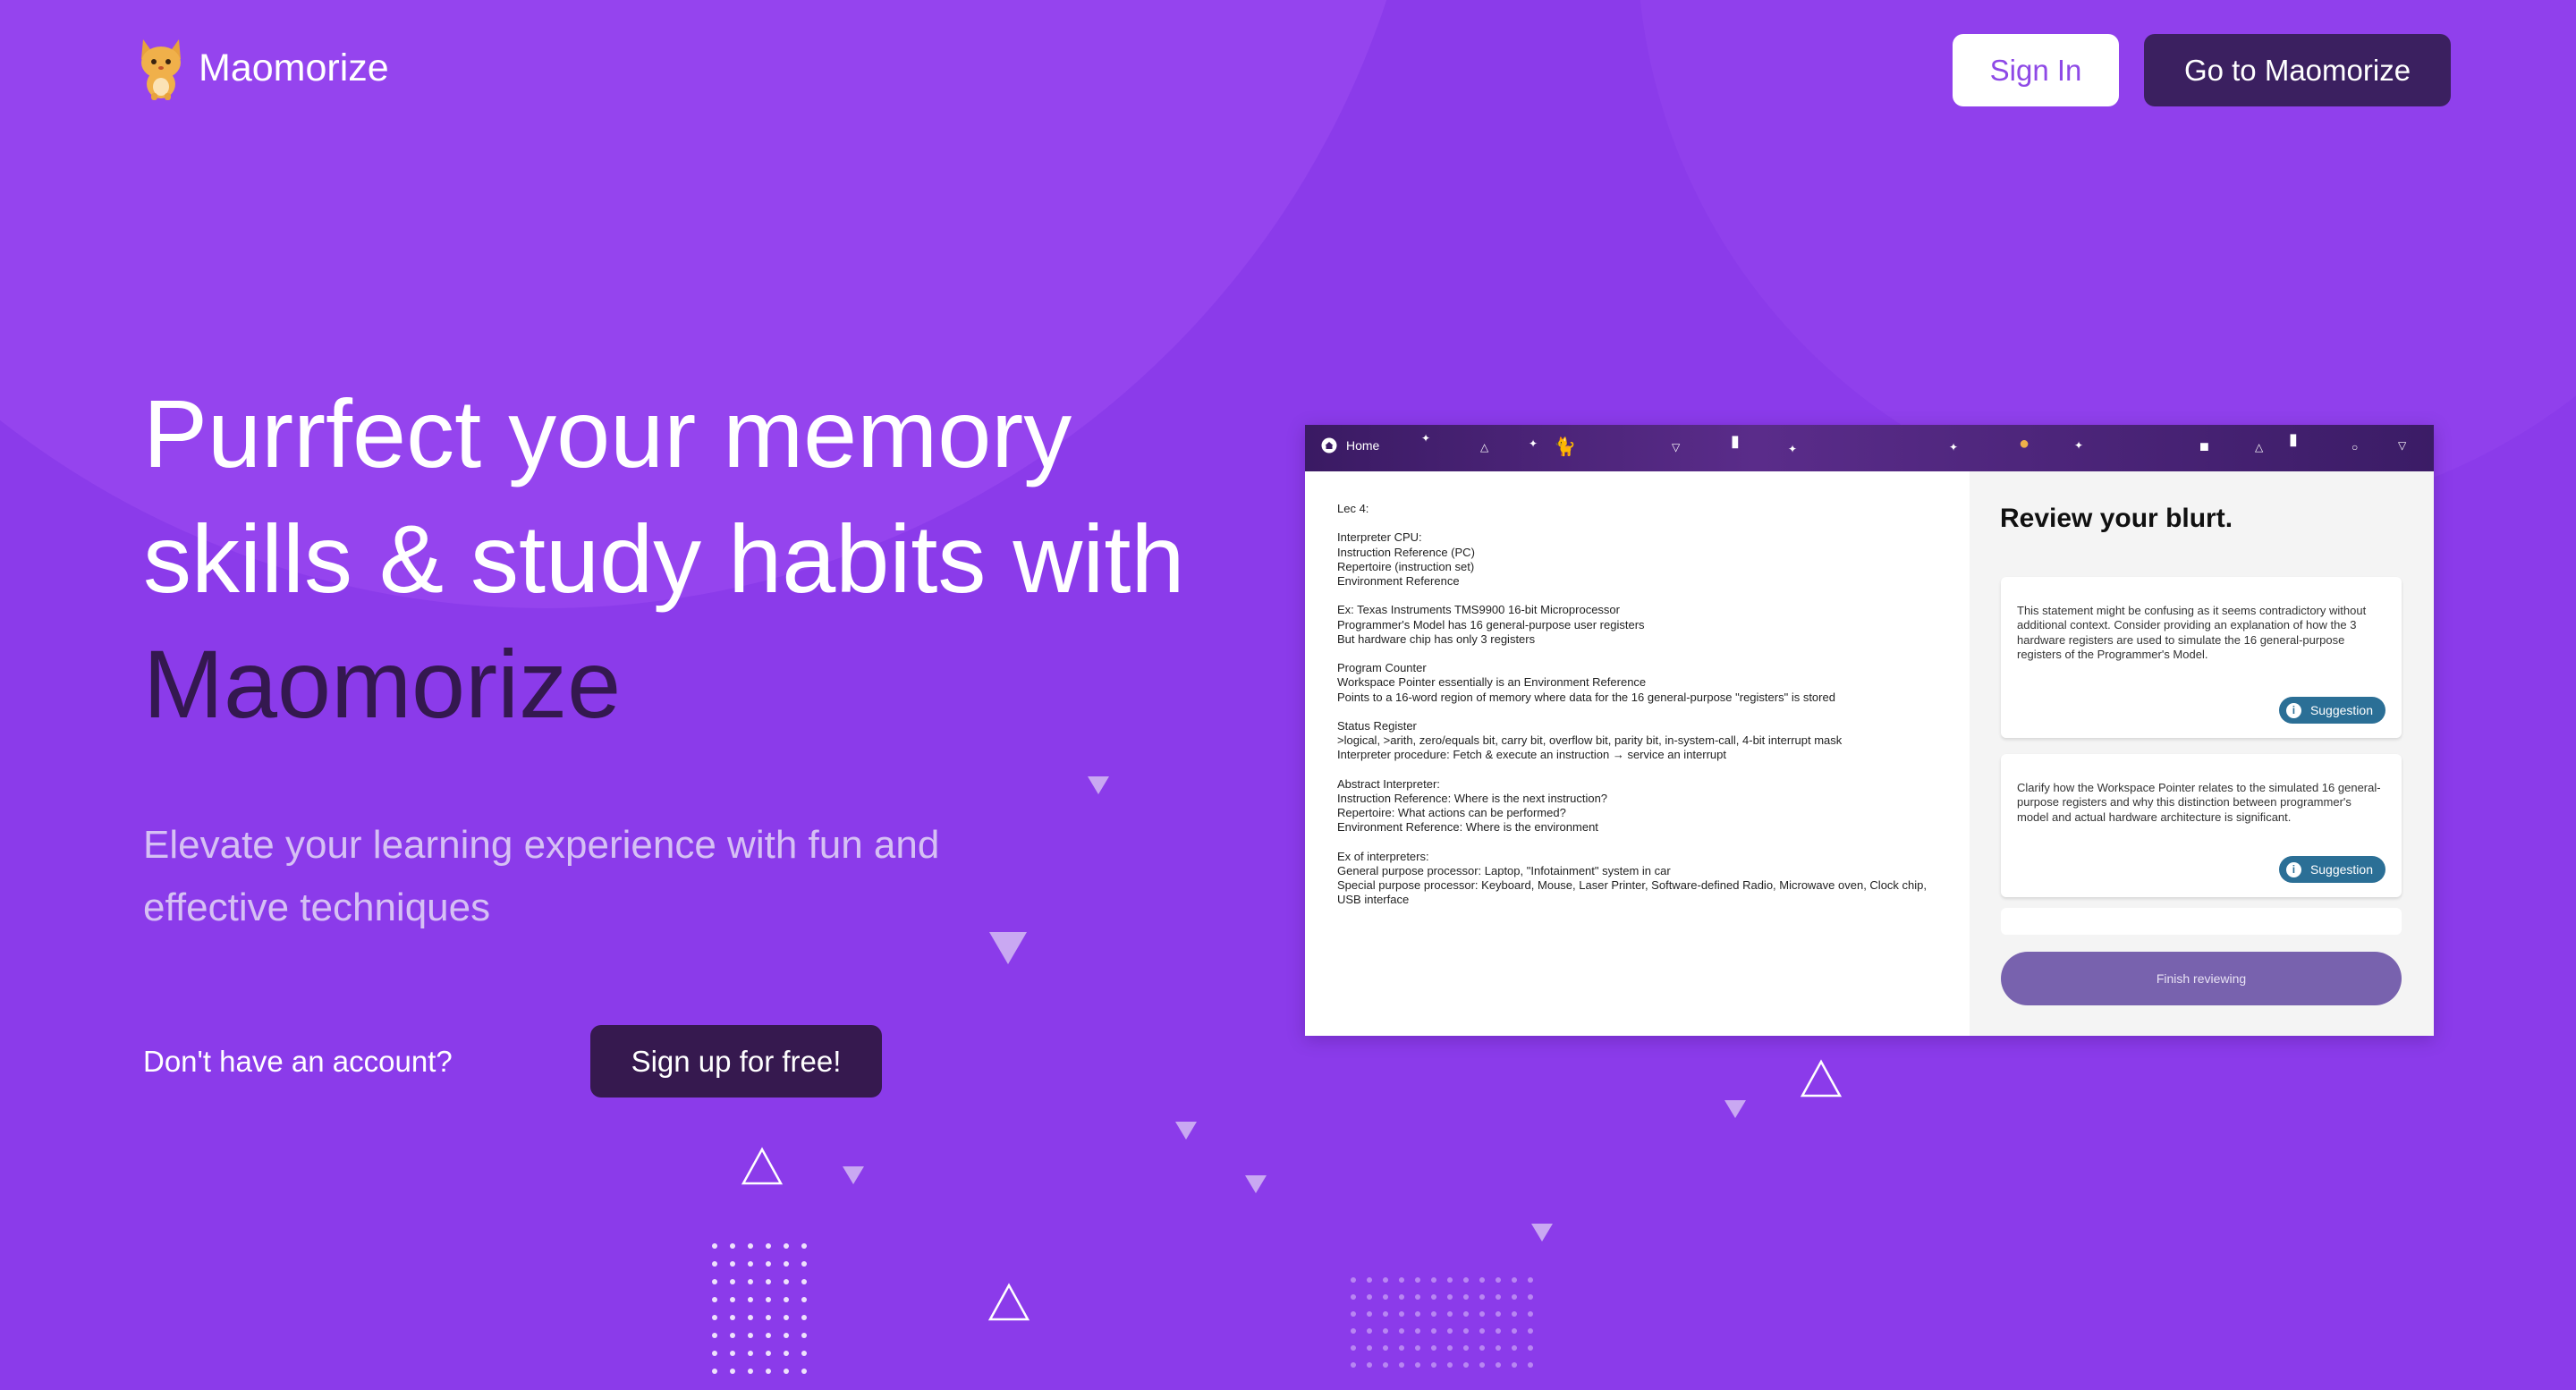  Describe the element at coordinates (1869, 448) in the screenshot. I see `preview-navbar: Home ✦ △ ✦ 🐈 ▽ ▮ ✦ ✦ ● ✦ ■ △ ▮ ○ ▽` at that location.